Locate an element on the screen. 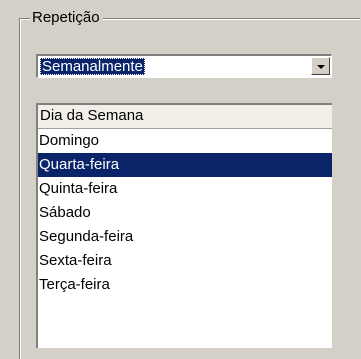 The width and height of the screenshot is (361, 359). list-item: Terça-feira is located at coordinates (185, 285).